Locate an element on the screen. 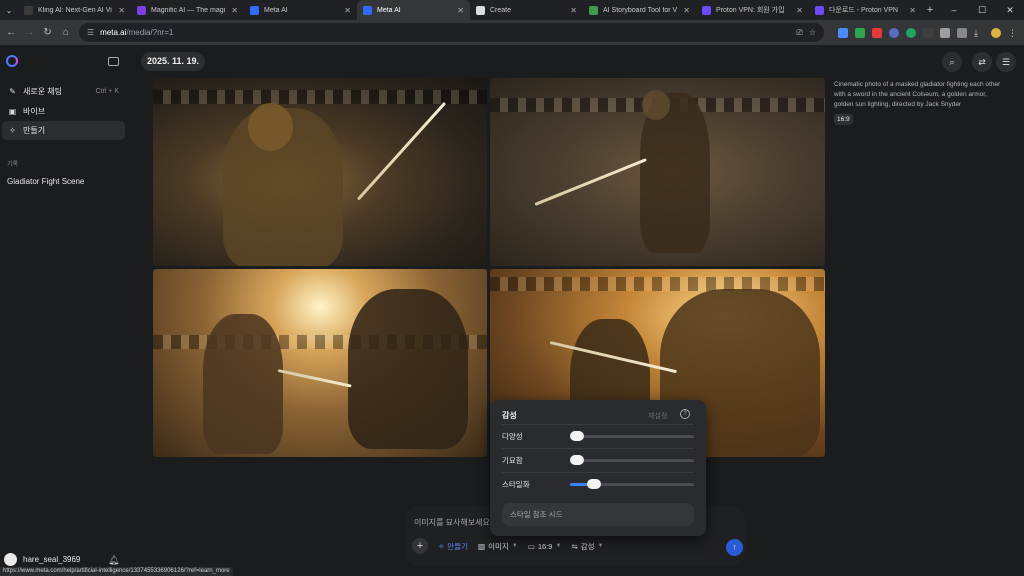 The height and width of the screenshot is (576, 1024). style-popover: 감성 재설정 ? 다양성 기묘함 스타일화 스타일 참조 시드 is located at coordinates (598, 468).